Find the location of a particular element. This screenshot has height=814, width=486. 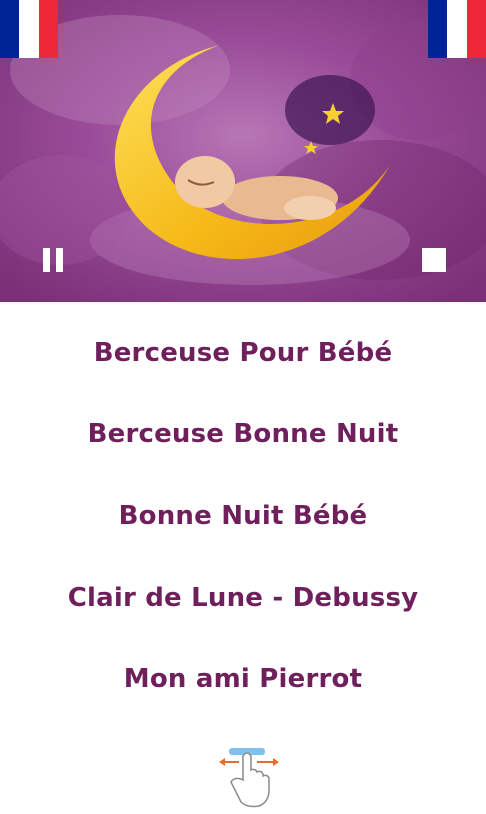

stop-button is located at coordinates (434, 260).